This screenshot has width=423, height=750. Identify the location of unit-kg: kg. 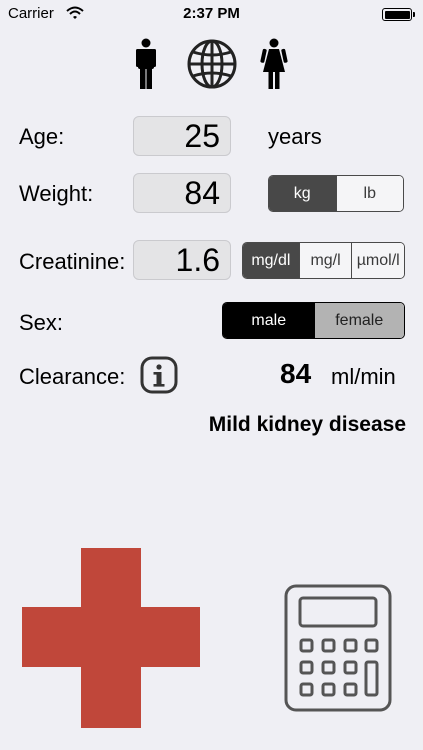
(302, 193).